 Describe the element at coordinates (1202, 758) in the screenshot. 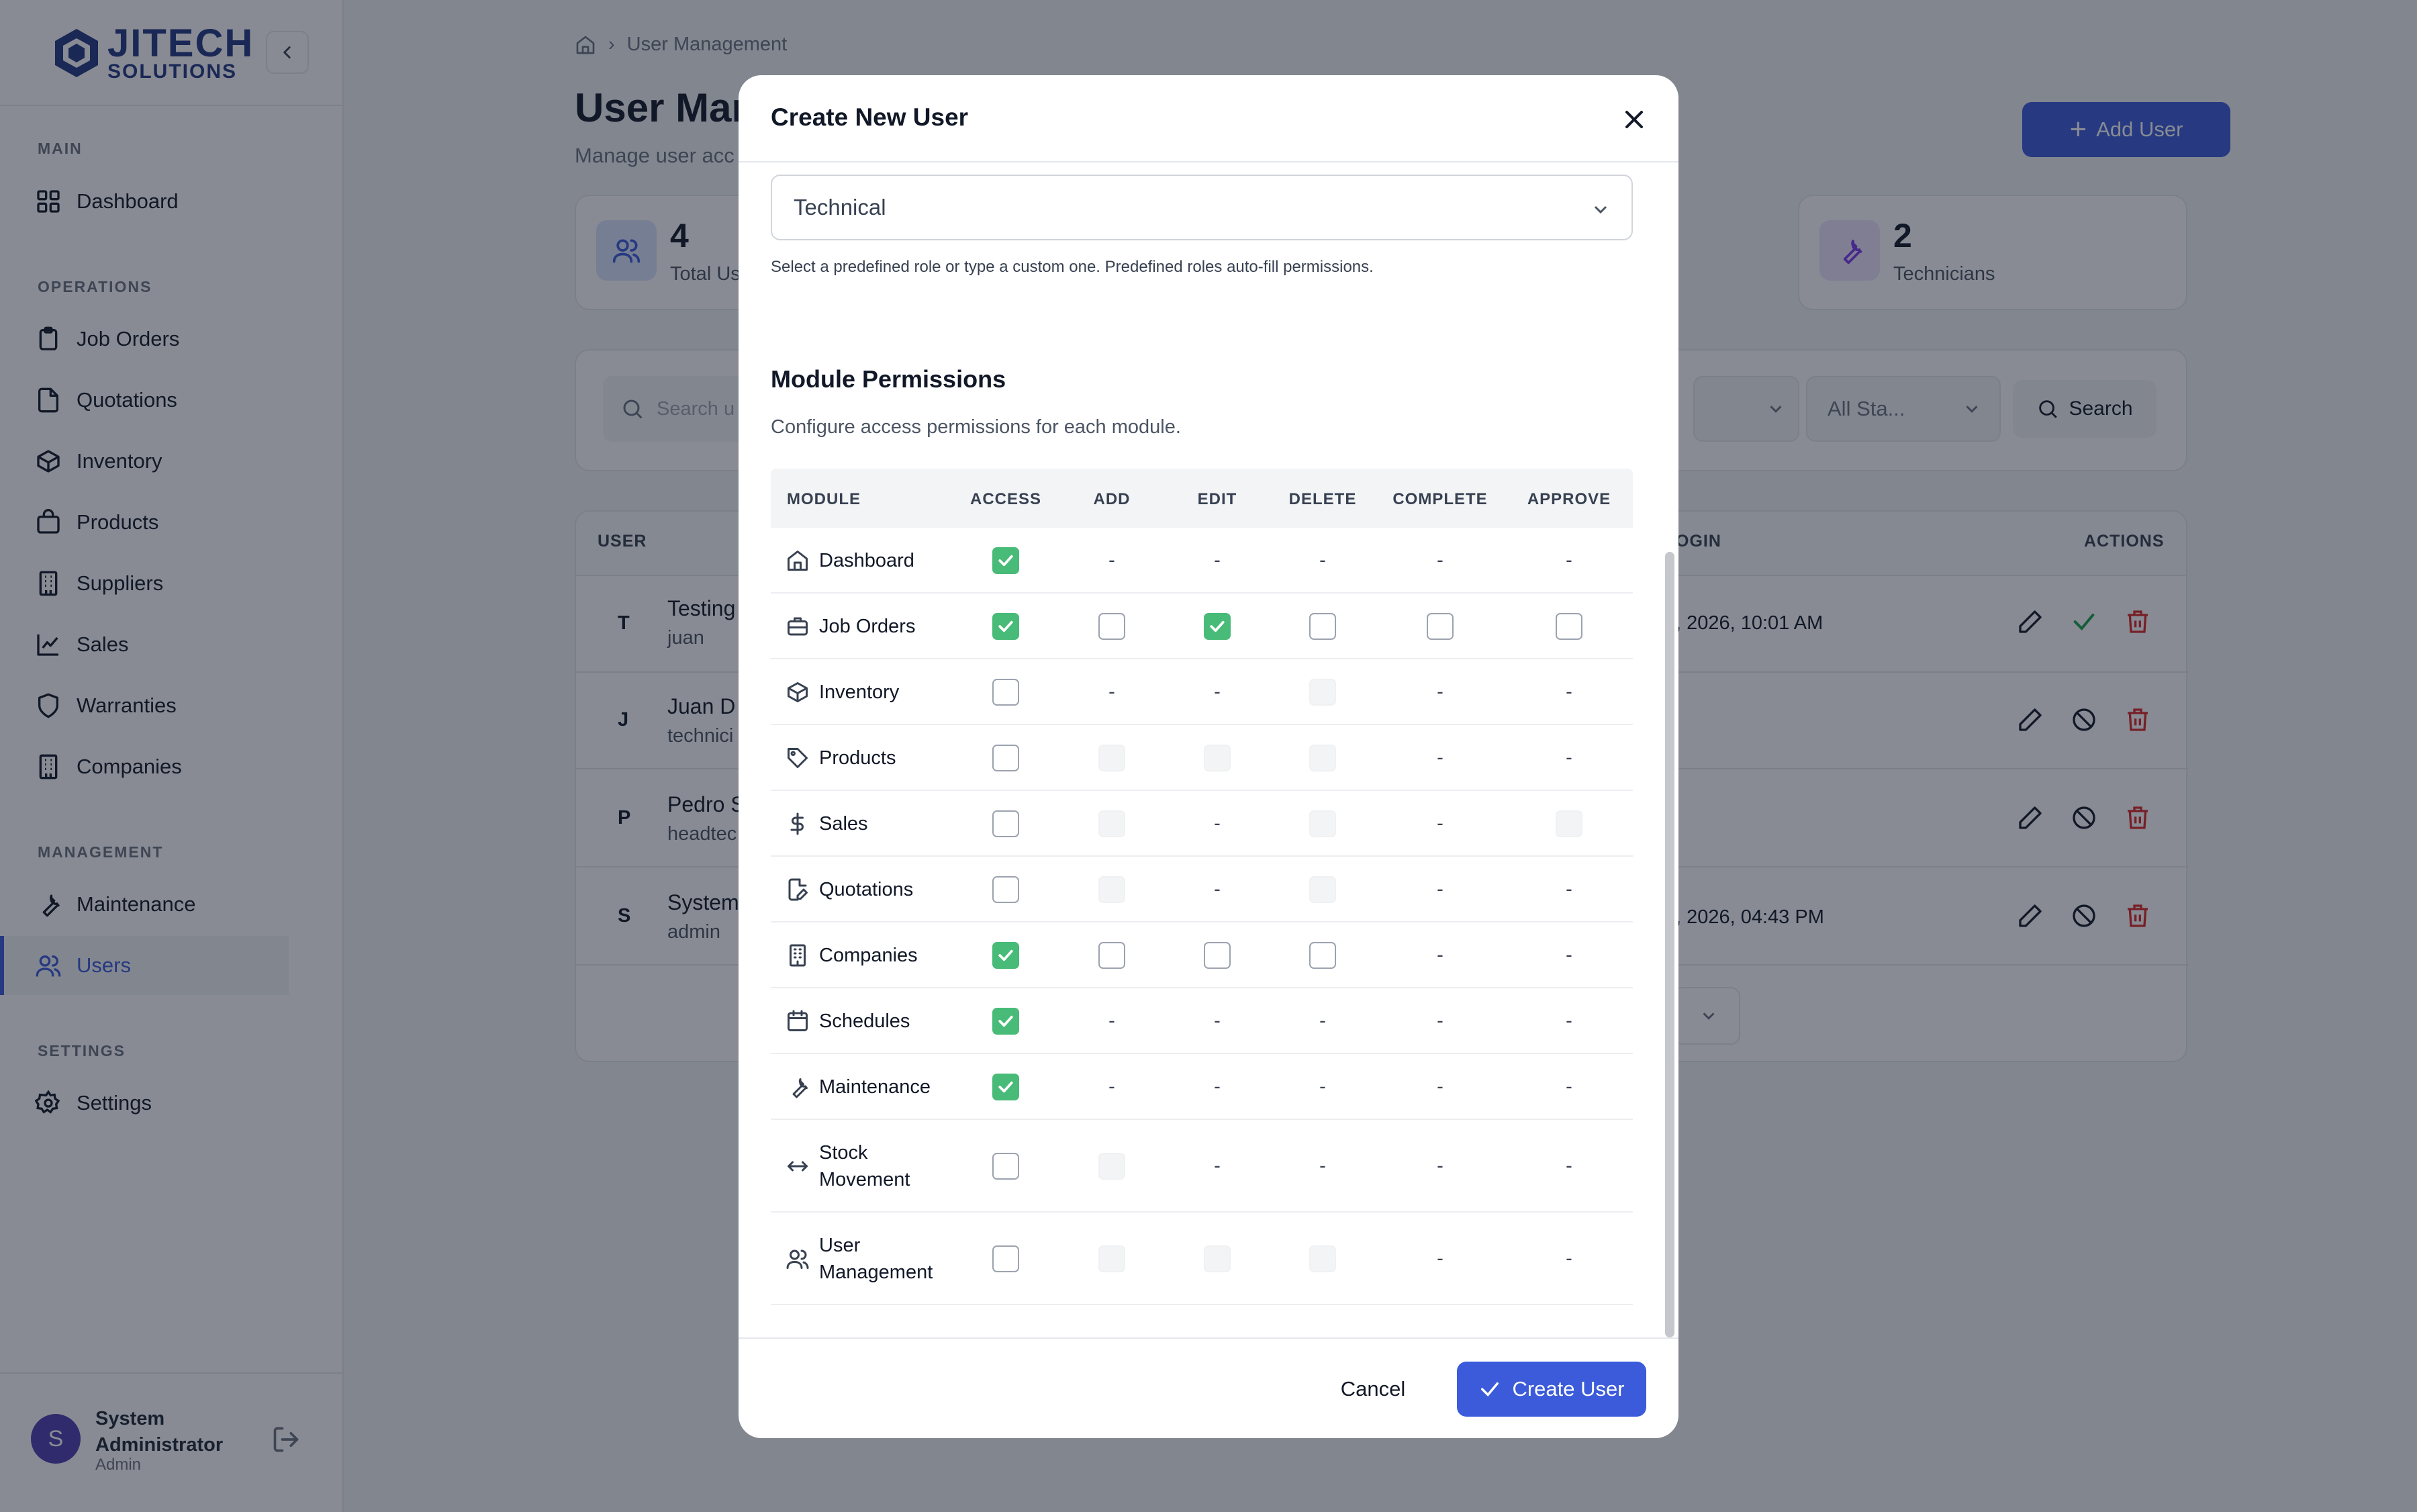

I see `permission-row: Products - -` at that location.